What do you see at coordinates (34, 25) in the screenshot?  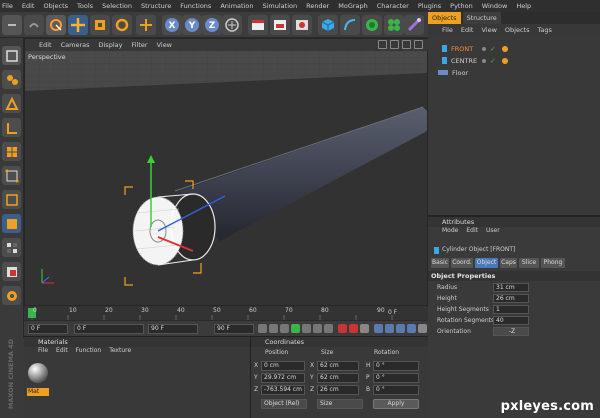 I see `redo-icon` at bounding box center [34, 25].